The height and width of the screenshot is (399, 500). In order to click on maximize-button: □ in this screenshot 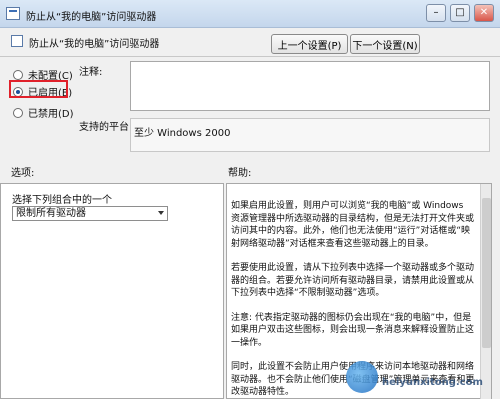, I will do `click(460, 13)`.